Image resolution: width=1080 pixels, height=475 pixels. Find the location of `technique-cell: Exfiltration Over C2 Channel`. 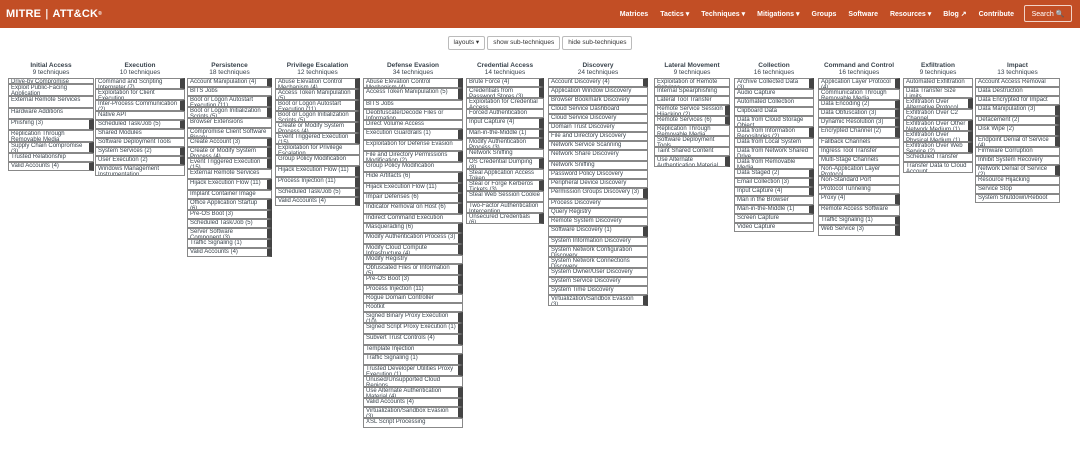

technique-cell: Exfiltration Over C2 Channel is located at coordinates (938, 114).